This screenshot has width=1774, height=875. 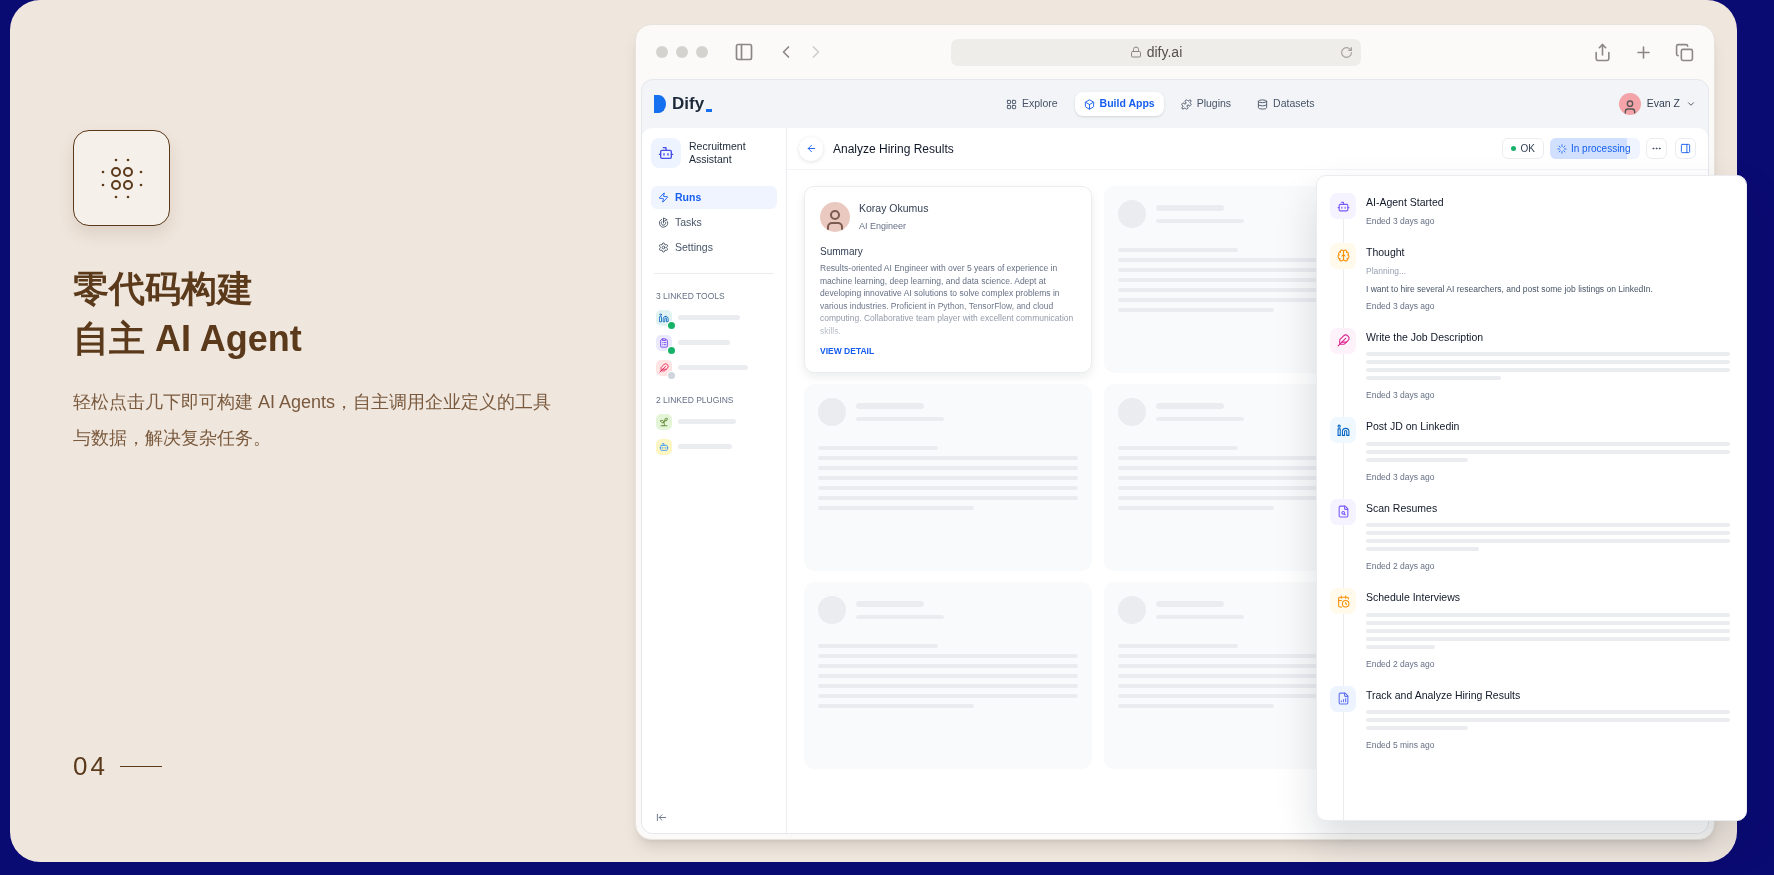 I want to click on panel-icon, so click(x=1685, y=148).